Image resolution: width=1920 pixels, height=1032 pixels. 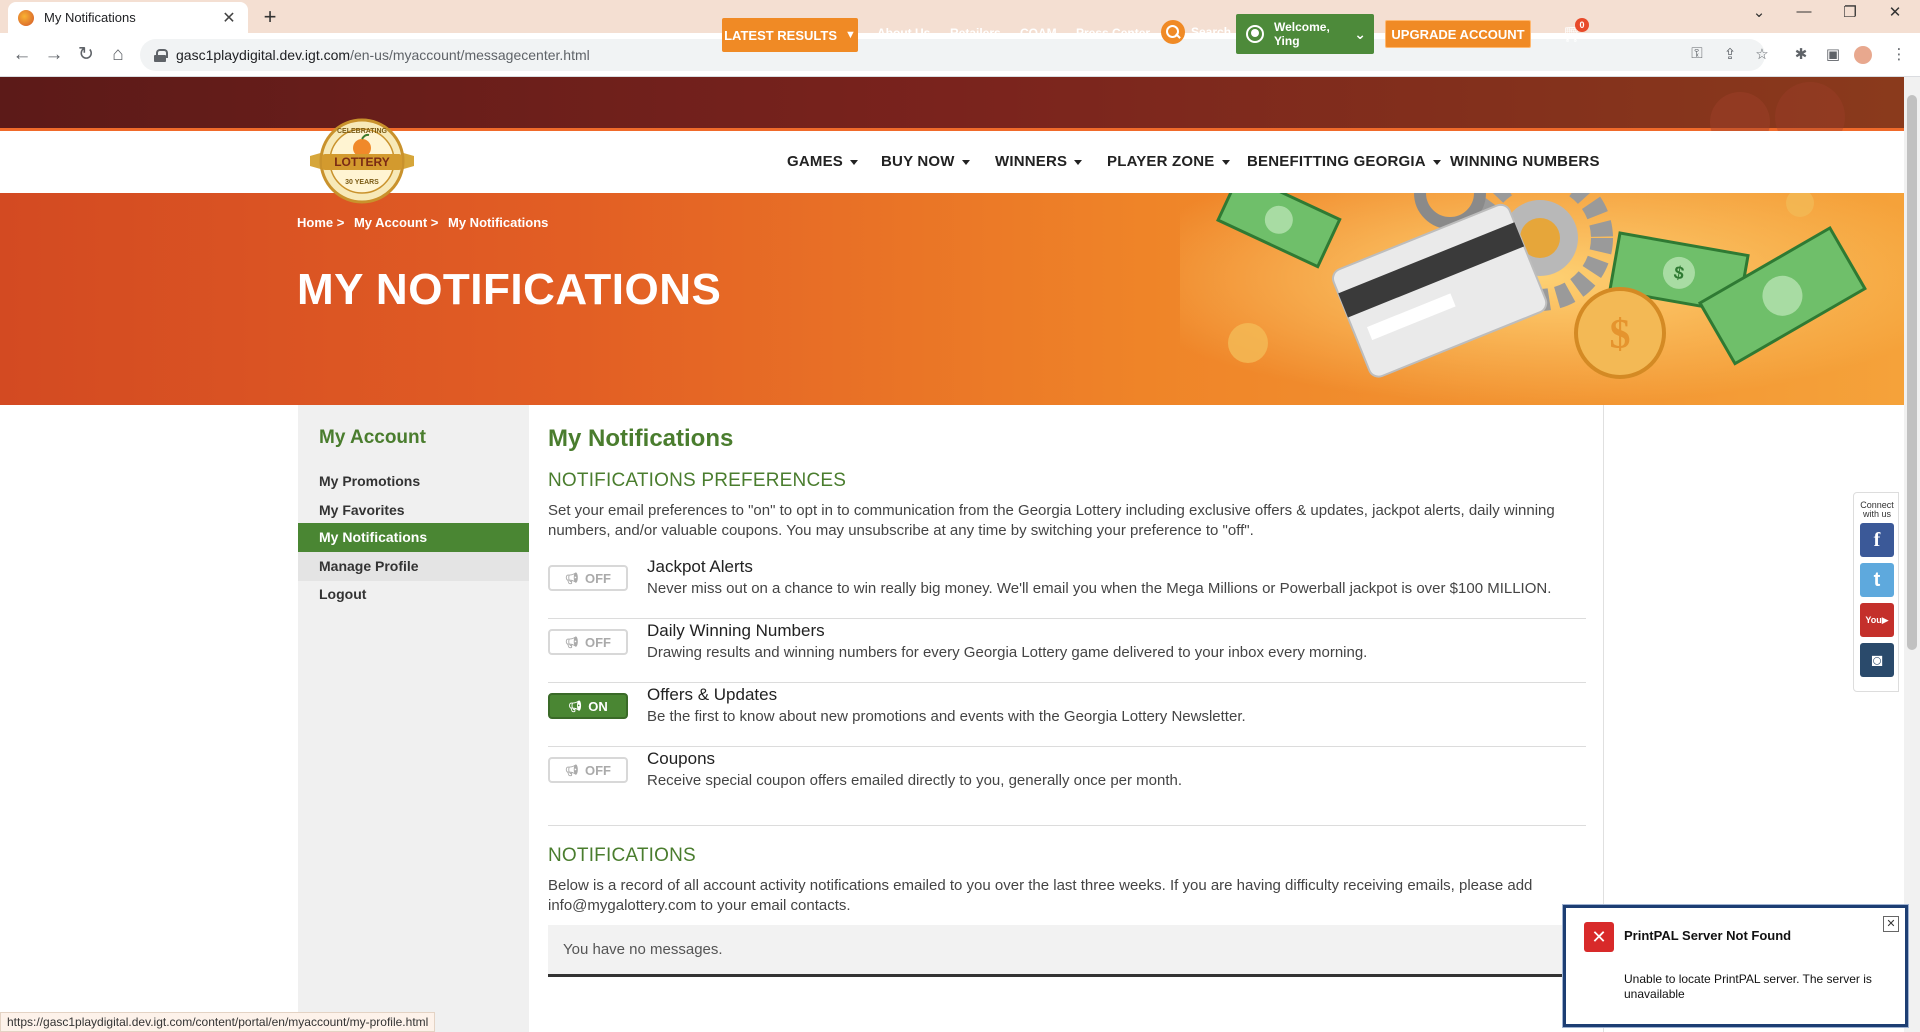 I want to click on about-us-link: About Us, so click(x=903, y=33).